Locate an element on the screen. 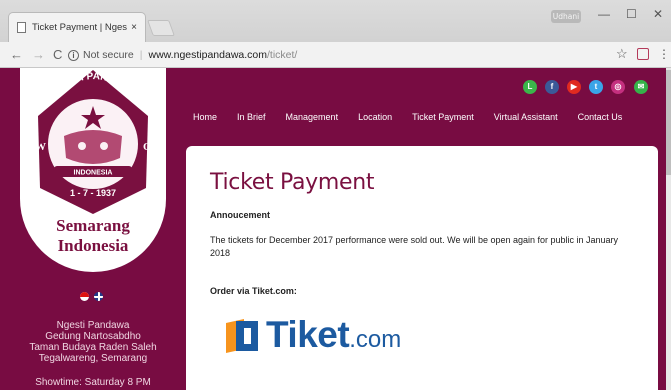 Image resolution: width=671 pixels, height=390 pixels. extension-icon is located at coordinates (643, 54).